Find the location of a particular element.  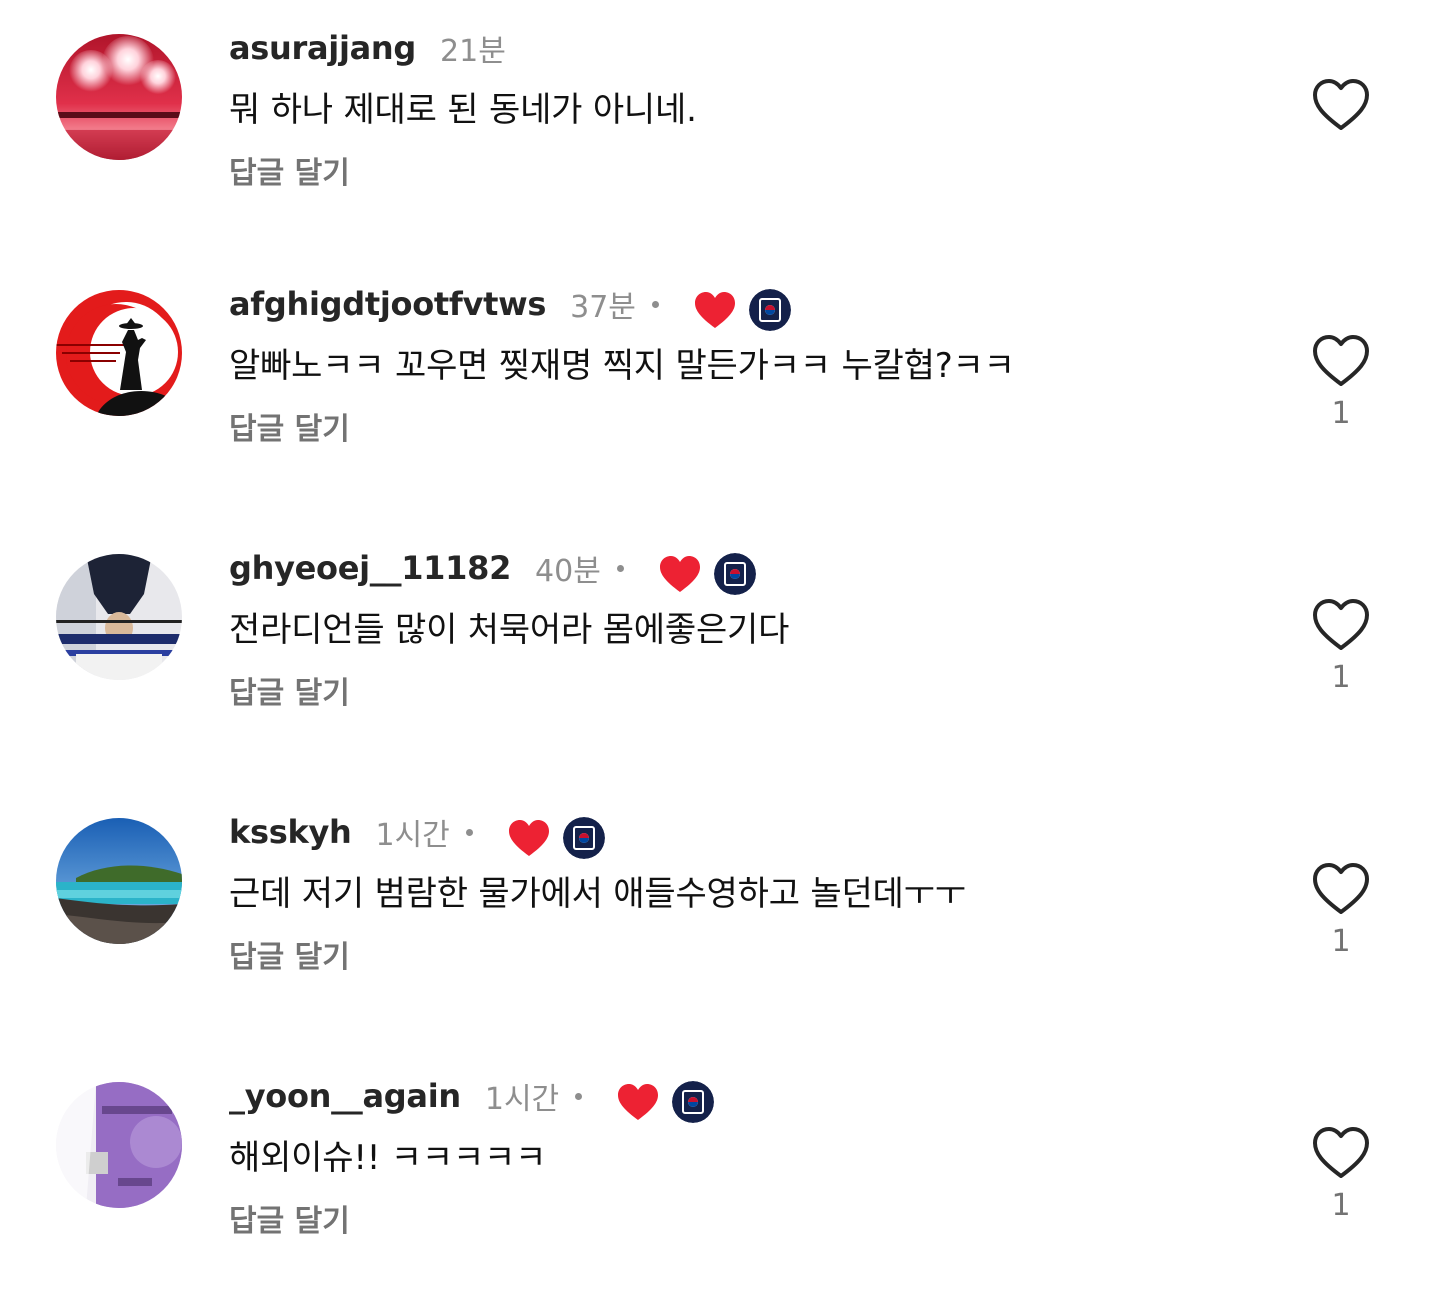

timestamp: 40분 is located at coordinates (568, 571).